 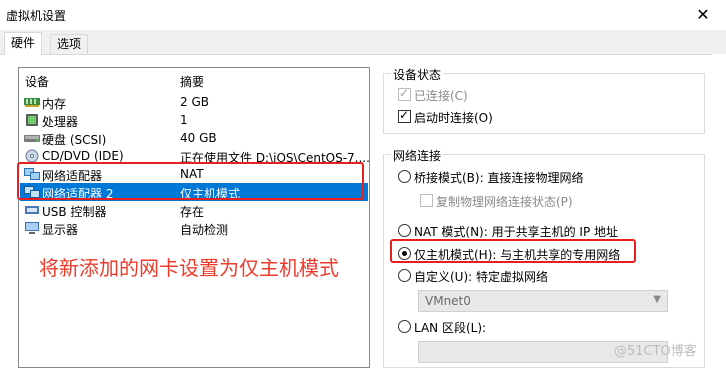 I want to click on cdrom-icon, so click(x=32, y=156).